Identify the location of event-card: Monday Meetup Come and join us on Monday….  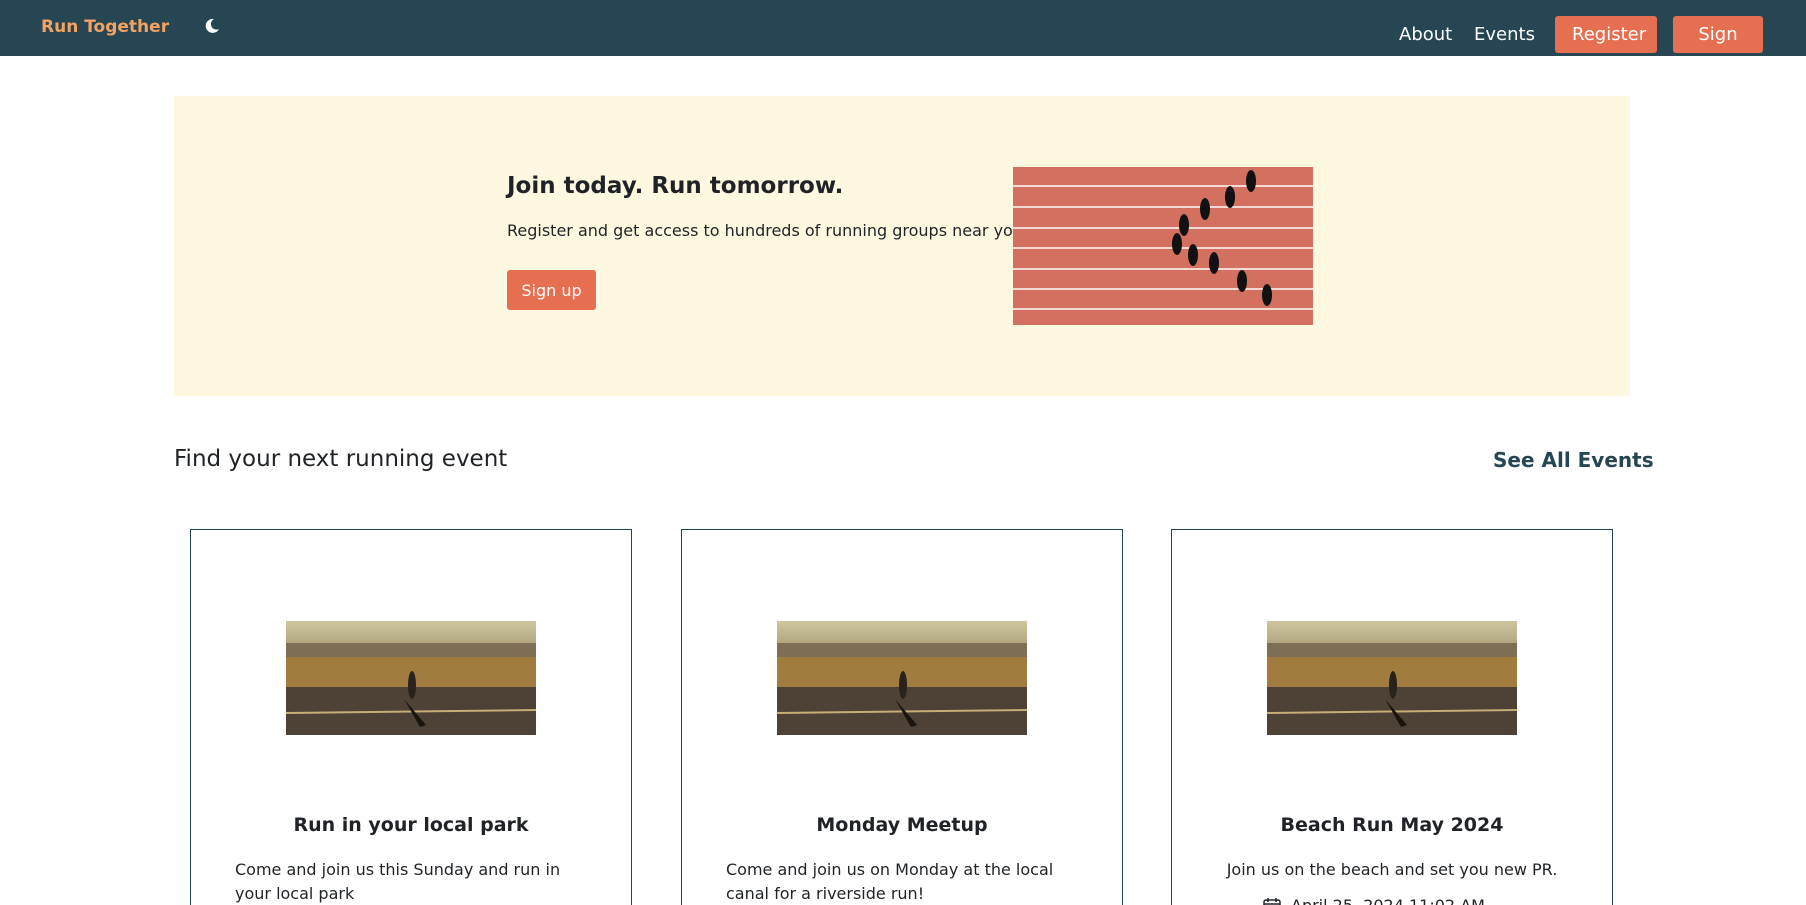
(902, 717).